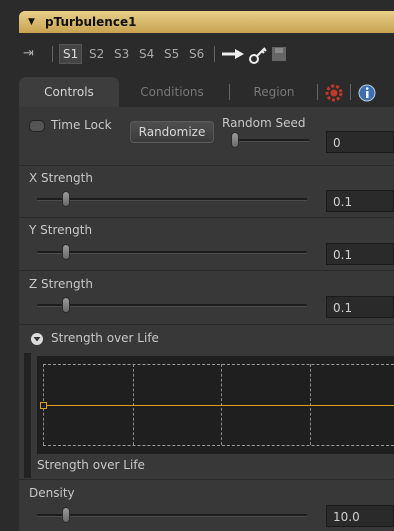 This screenshot has width=394, height=531. Describe the element at coordinates (172, 199) in the screenshot. I see `x-strength-slider-track` at that location.